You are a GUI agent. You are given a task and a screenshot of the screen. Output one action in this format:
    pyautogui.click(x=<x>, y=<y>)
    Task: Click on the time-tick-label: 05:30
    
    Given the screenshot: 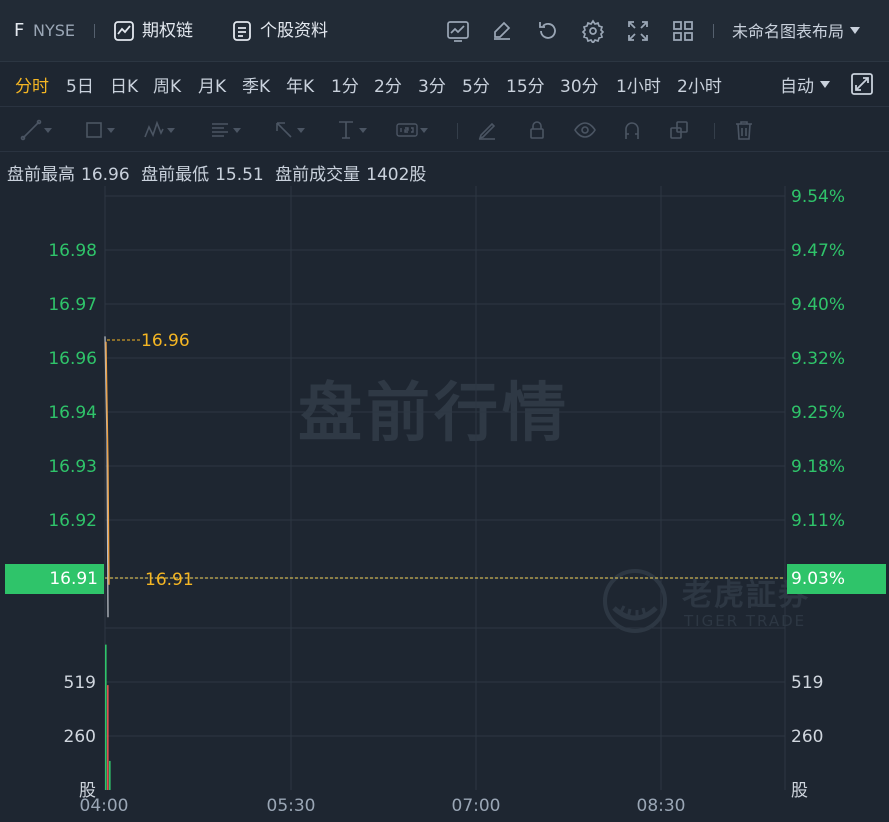 What is the action you would take?
    pyautogui.click(x=291, y=806)
    